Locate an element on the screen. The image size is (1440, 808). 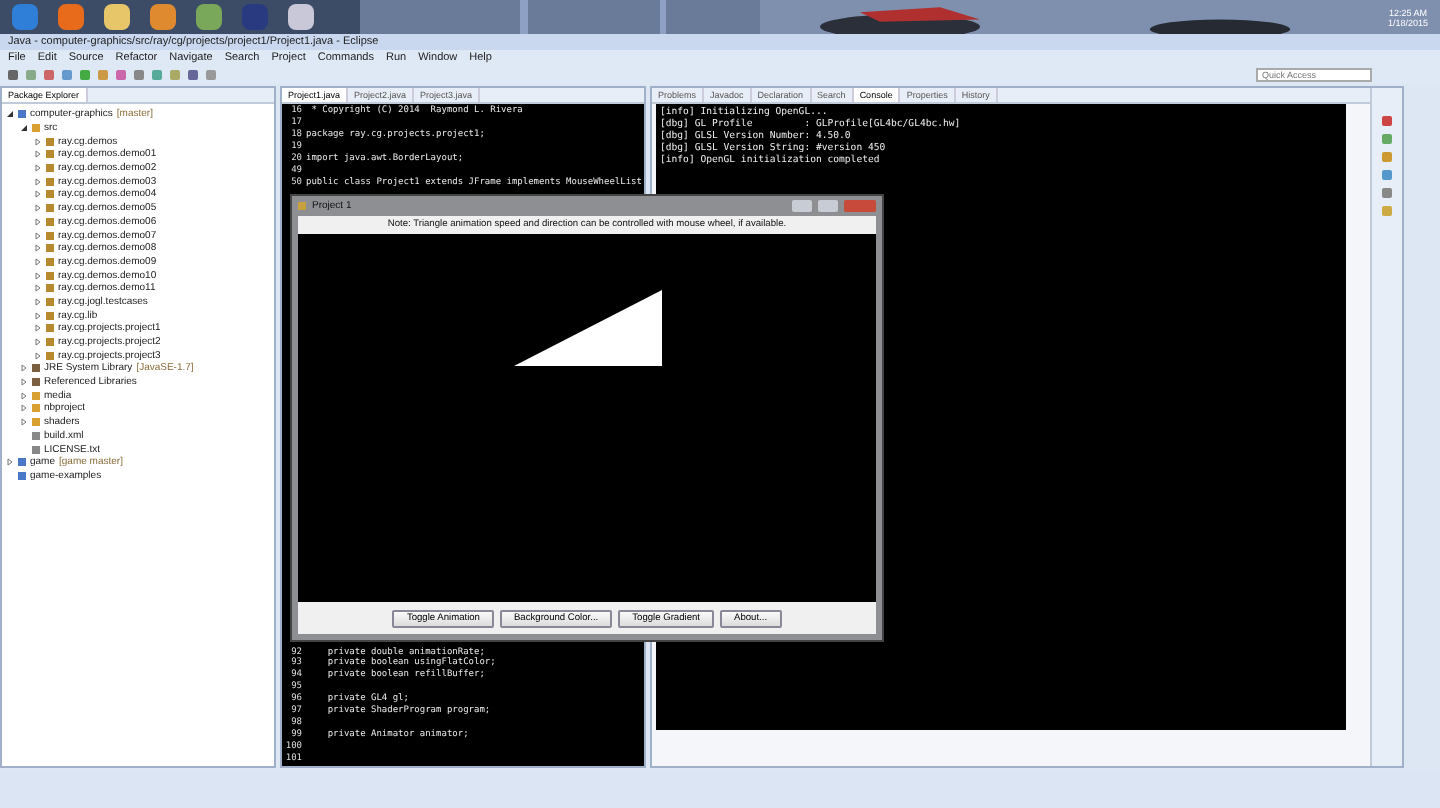
start-button is located at coordinates (25, 17).